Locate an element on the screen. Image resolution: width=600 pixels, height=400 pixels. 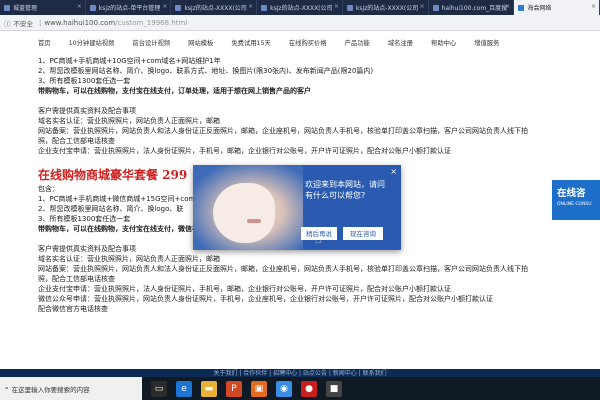
online-consult-banner: 在线咨 ONLINE CONSU is located at coordinates (576, 200).